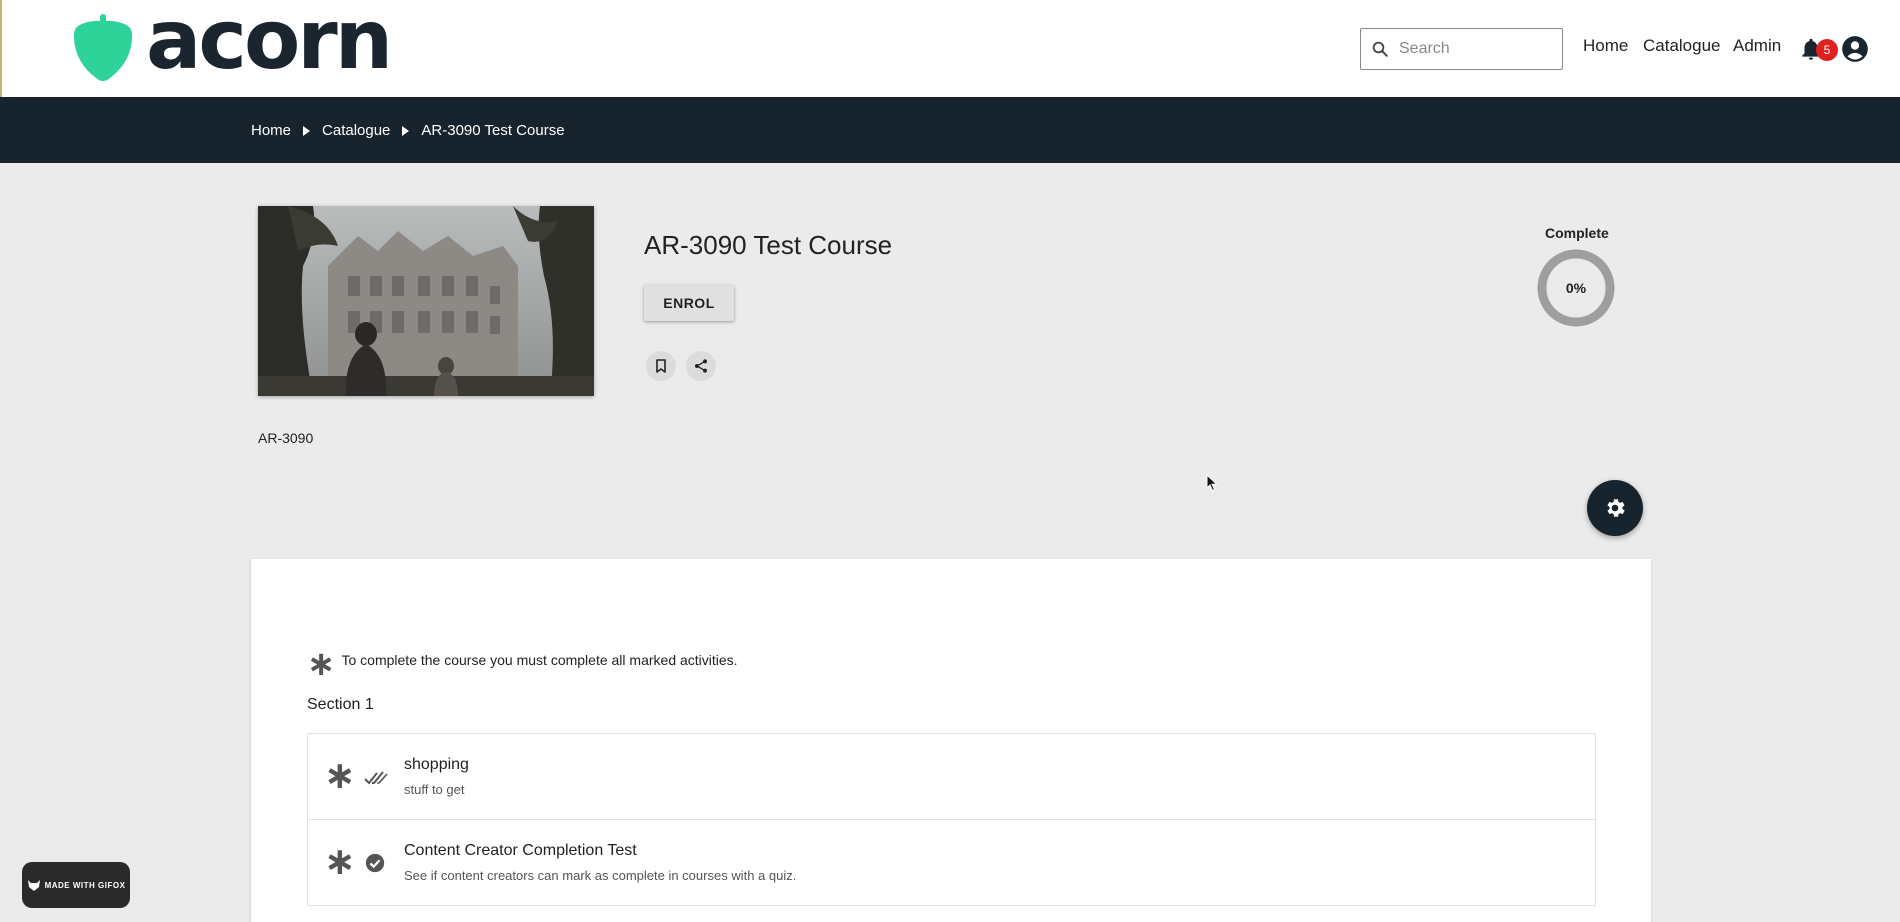  What do you see at coordinates (103, 47) in the screenshot?
I see `acorn-logo-icon` at bounding box center [103, 47].